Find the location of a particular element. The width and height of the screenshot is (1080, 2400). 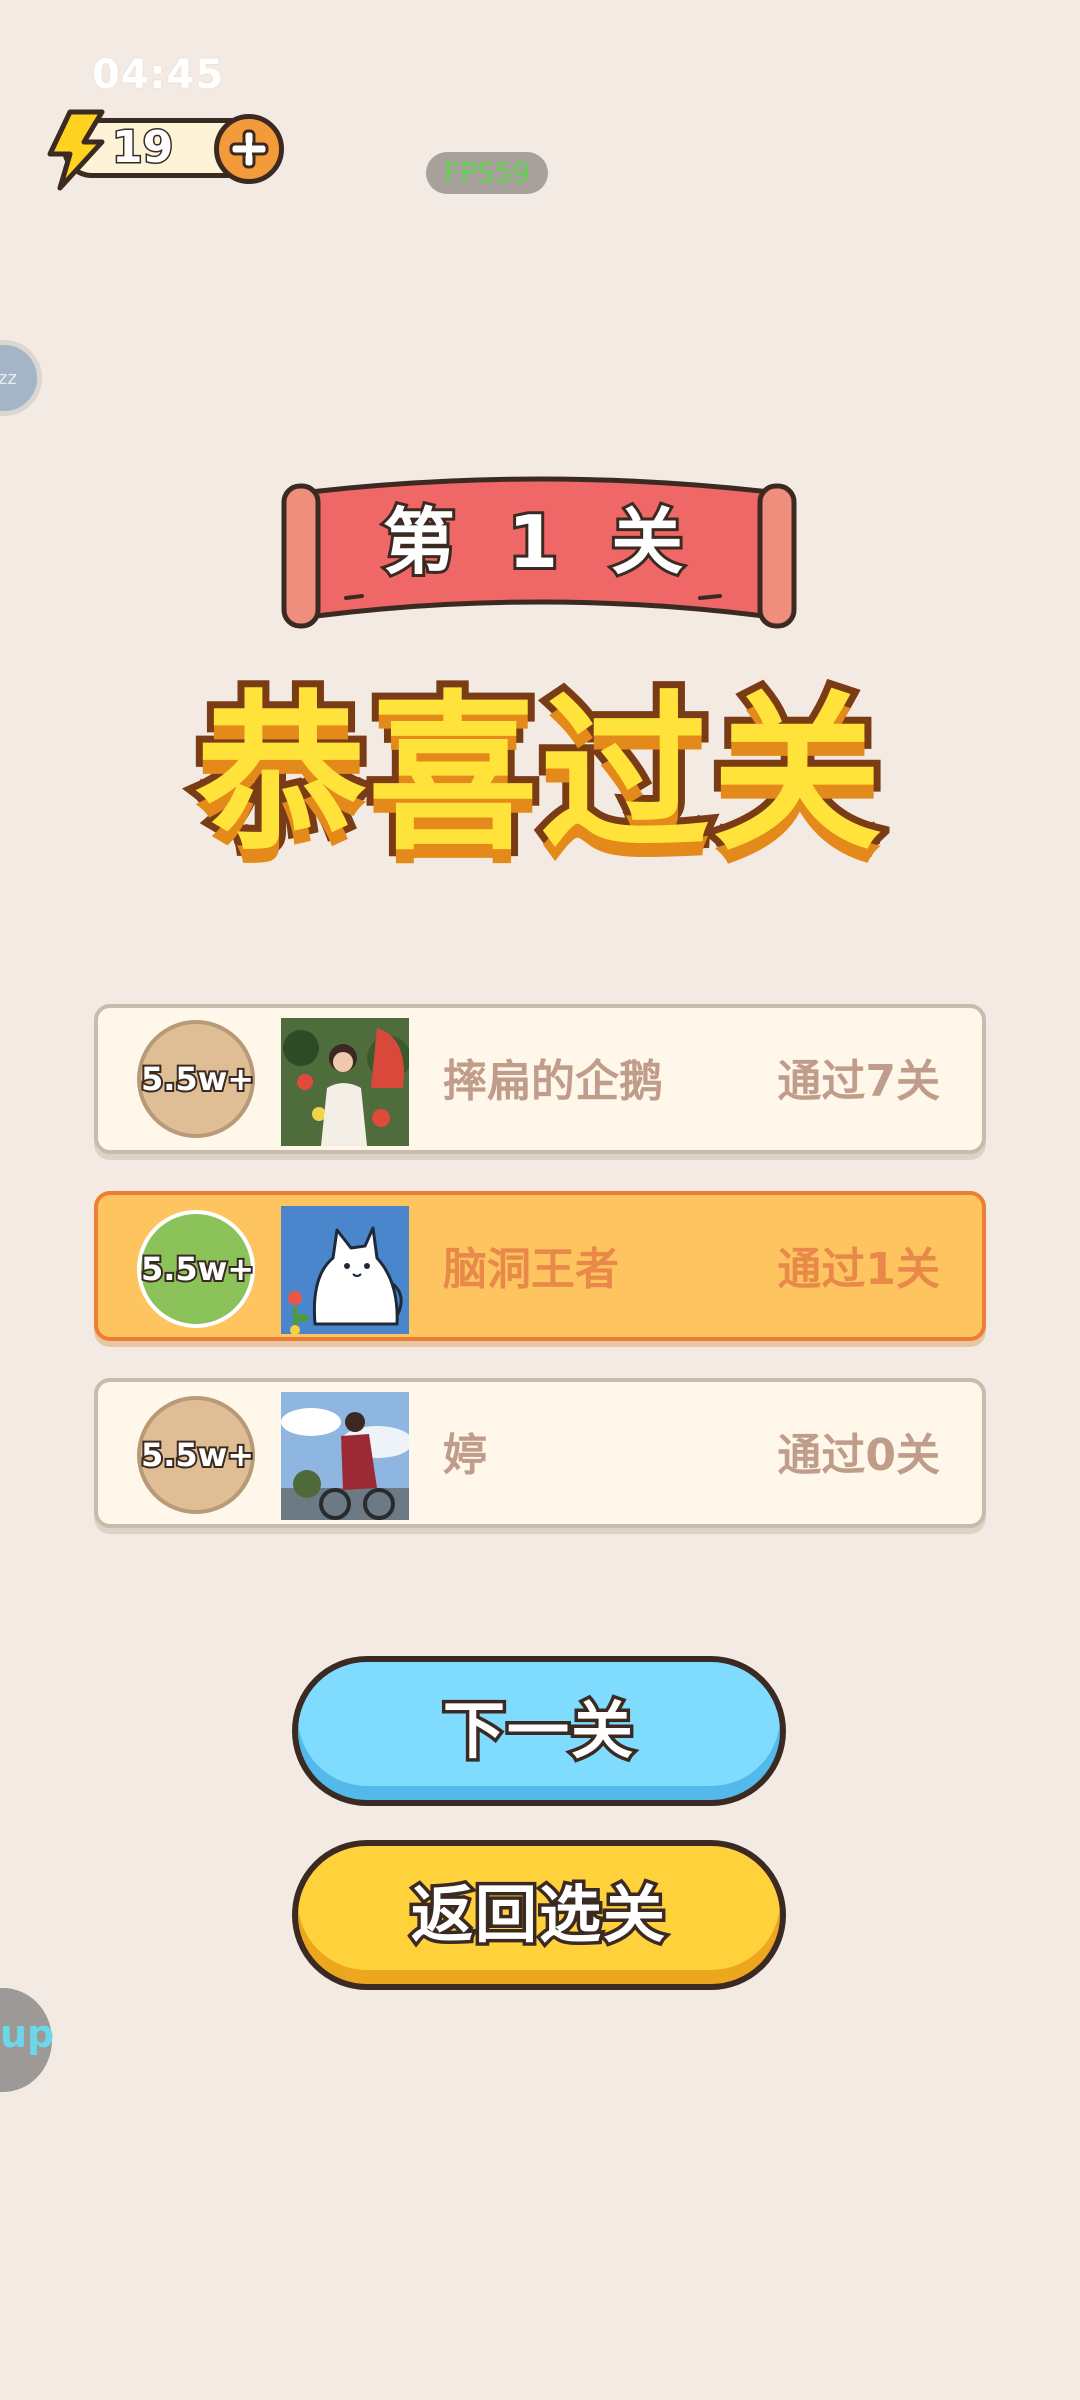

plus-icon is located at coordinates (249, 149).